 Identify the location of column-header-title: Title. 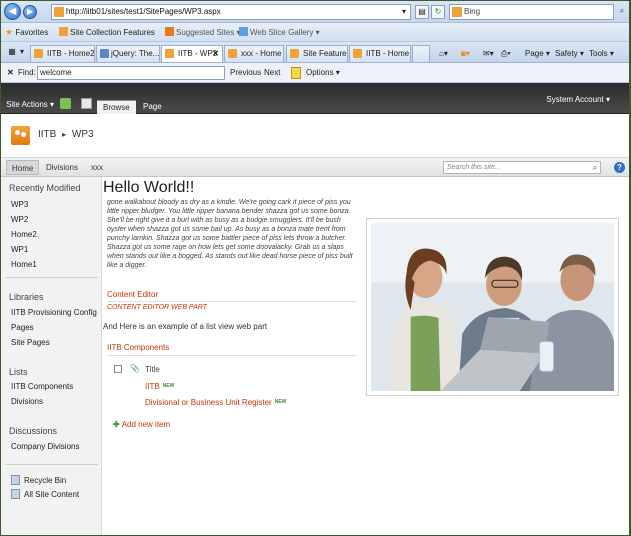
(152, 370).